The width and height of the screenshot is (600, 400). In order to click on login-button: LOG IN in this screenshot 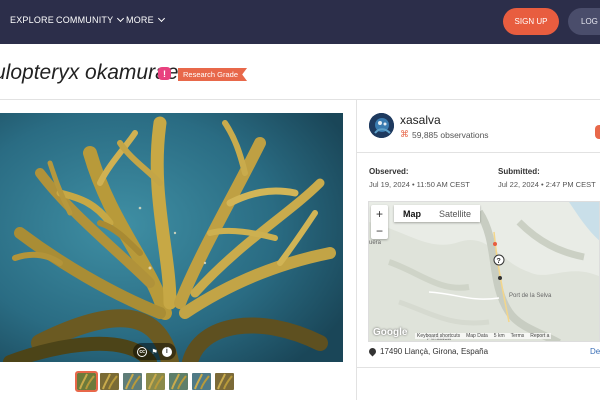, I will do `click(584, 21)`.